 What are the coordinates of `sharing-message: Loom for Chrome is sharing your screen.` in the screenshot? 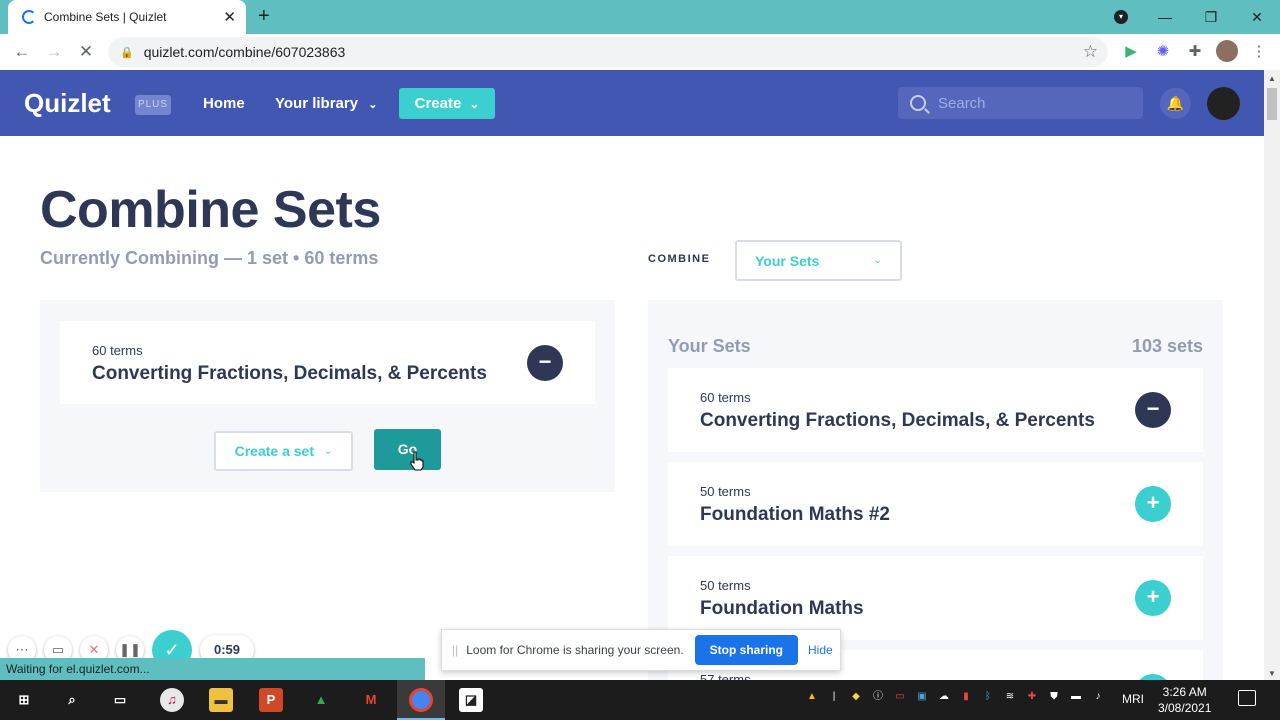 It's located at (575, 650).